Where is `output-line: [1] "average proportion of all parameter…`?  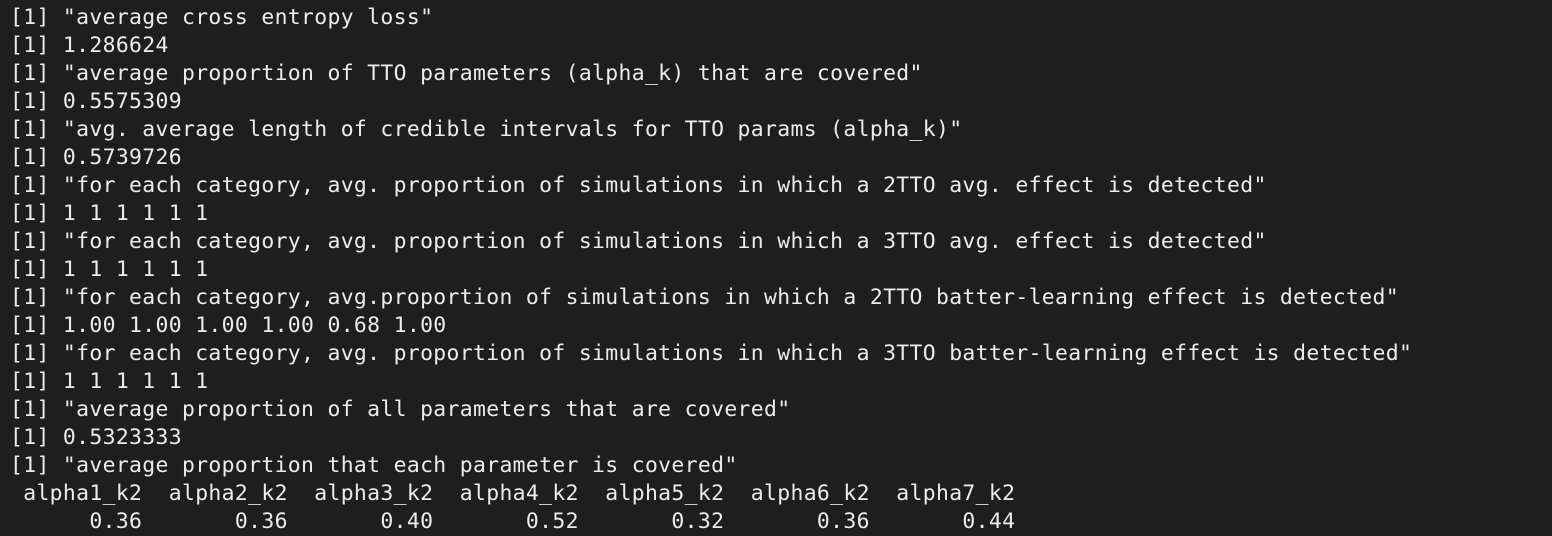 output-line: [1] "average proportion of all parameter… is located at coordinates (400, 409).